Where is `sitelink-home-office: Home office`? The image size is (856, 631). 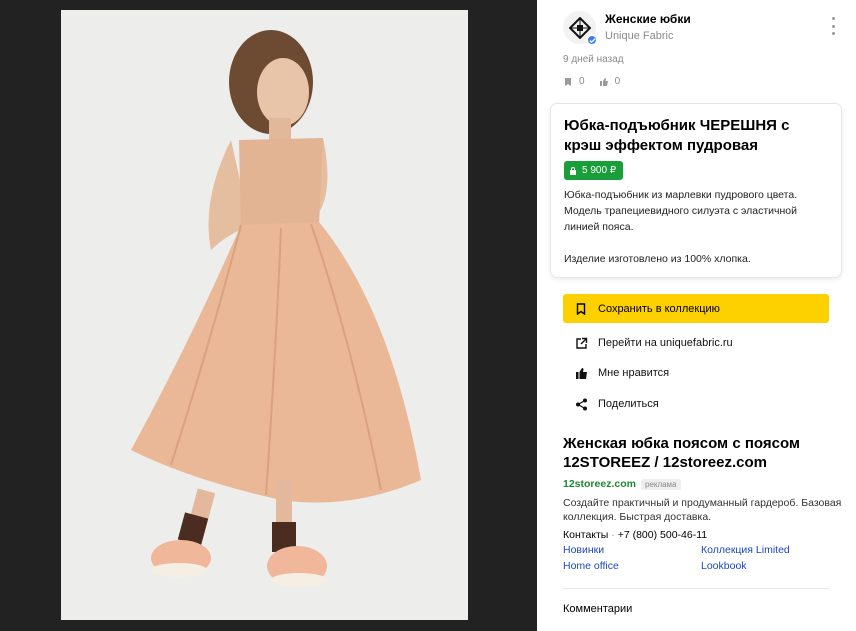 sitelink-home-office: Home office is located at coordinates (632, 566).